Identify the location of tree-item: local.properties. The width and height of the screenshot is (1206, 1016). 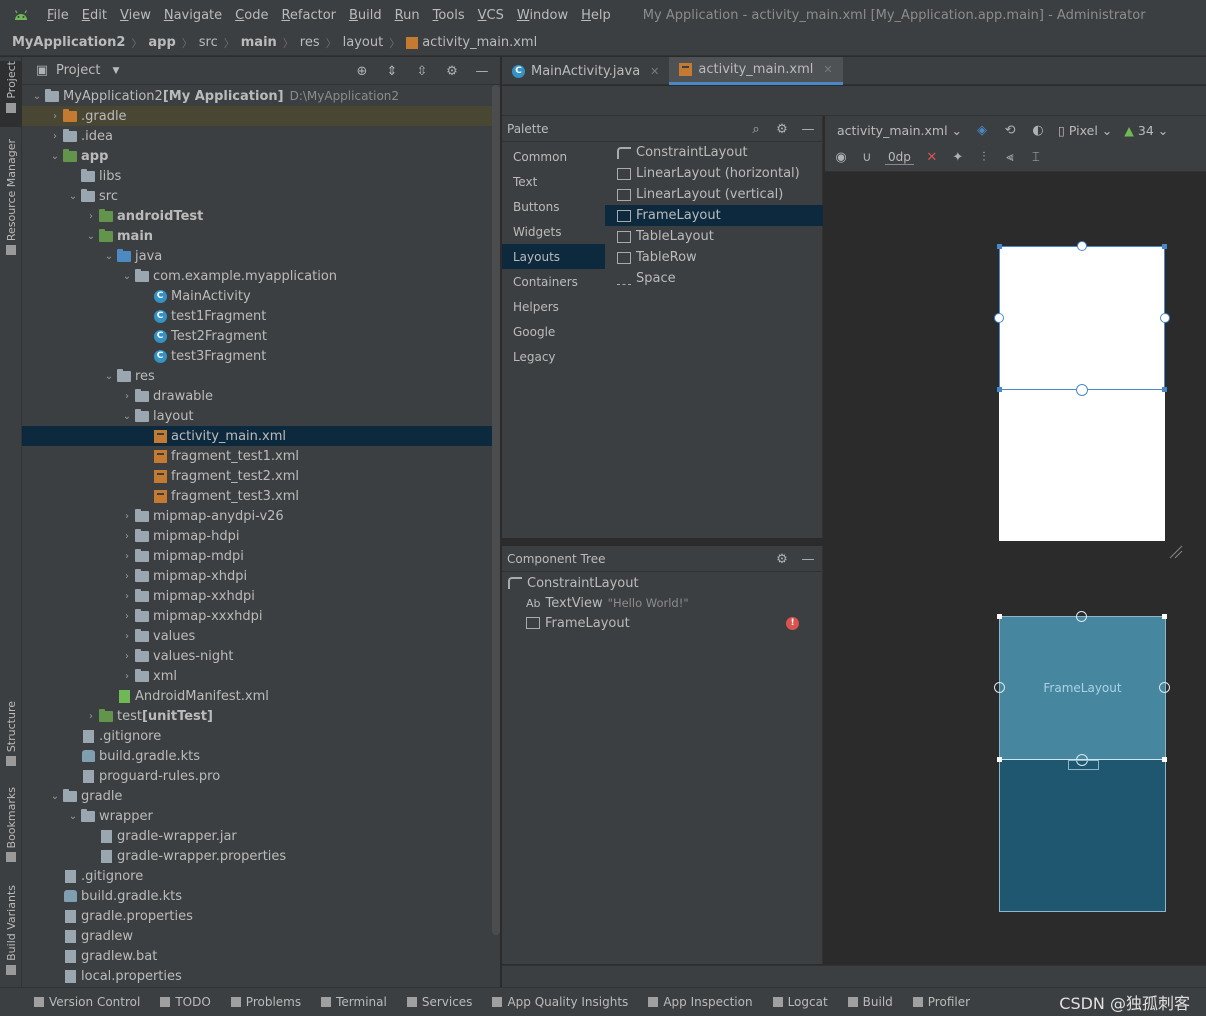
(257, 976).